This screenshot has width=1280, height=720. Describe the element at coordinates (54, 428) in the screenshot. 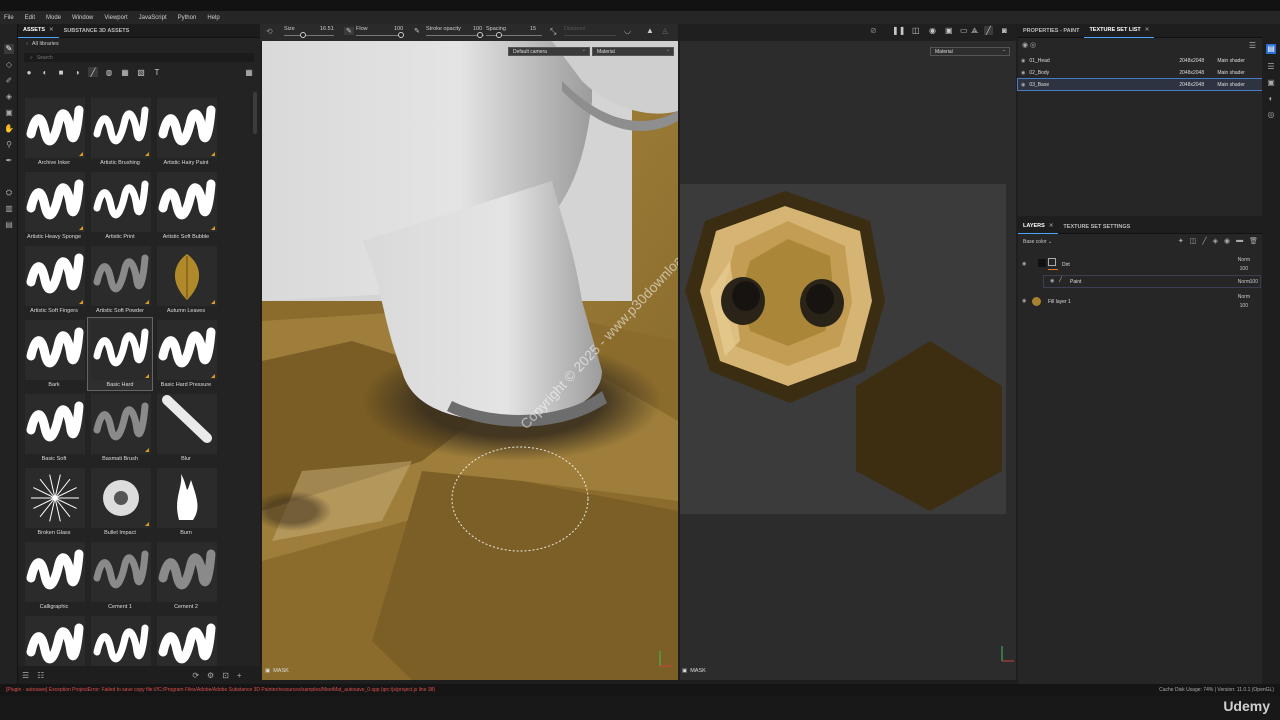

I see `brush-item: Basic Soft` at that location.